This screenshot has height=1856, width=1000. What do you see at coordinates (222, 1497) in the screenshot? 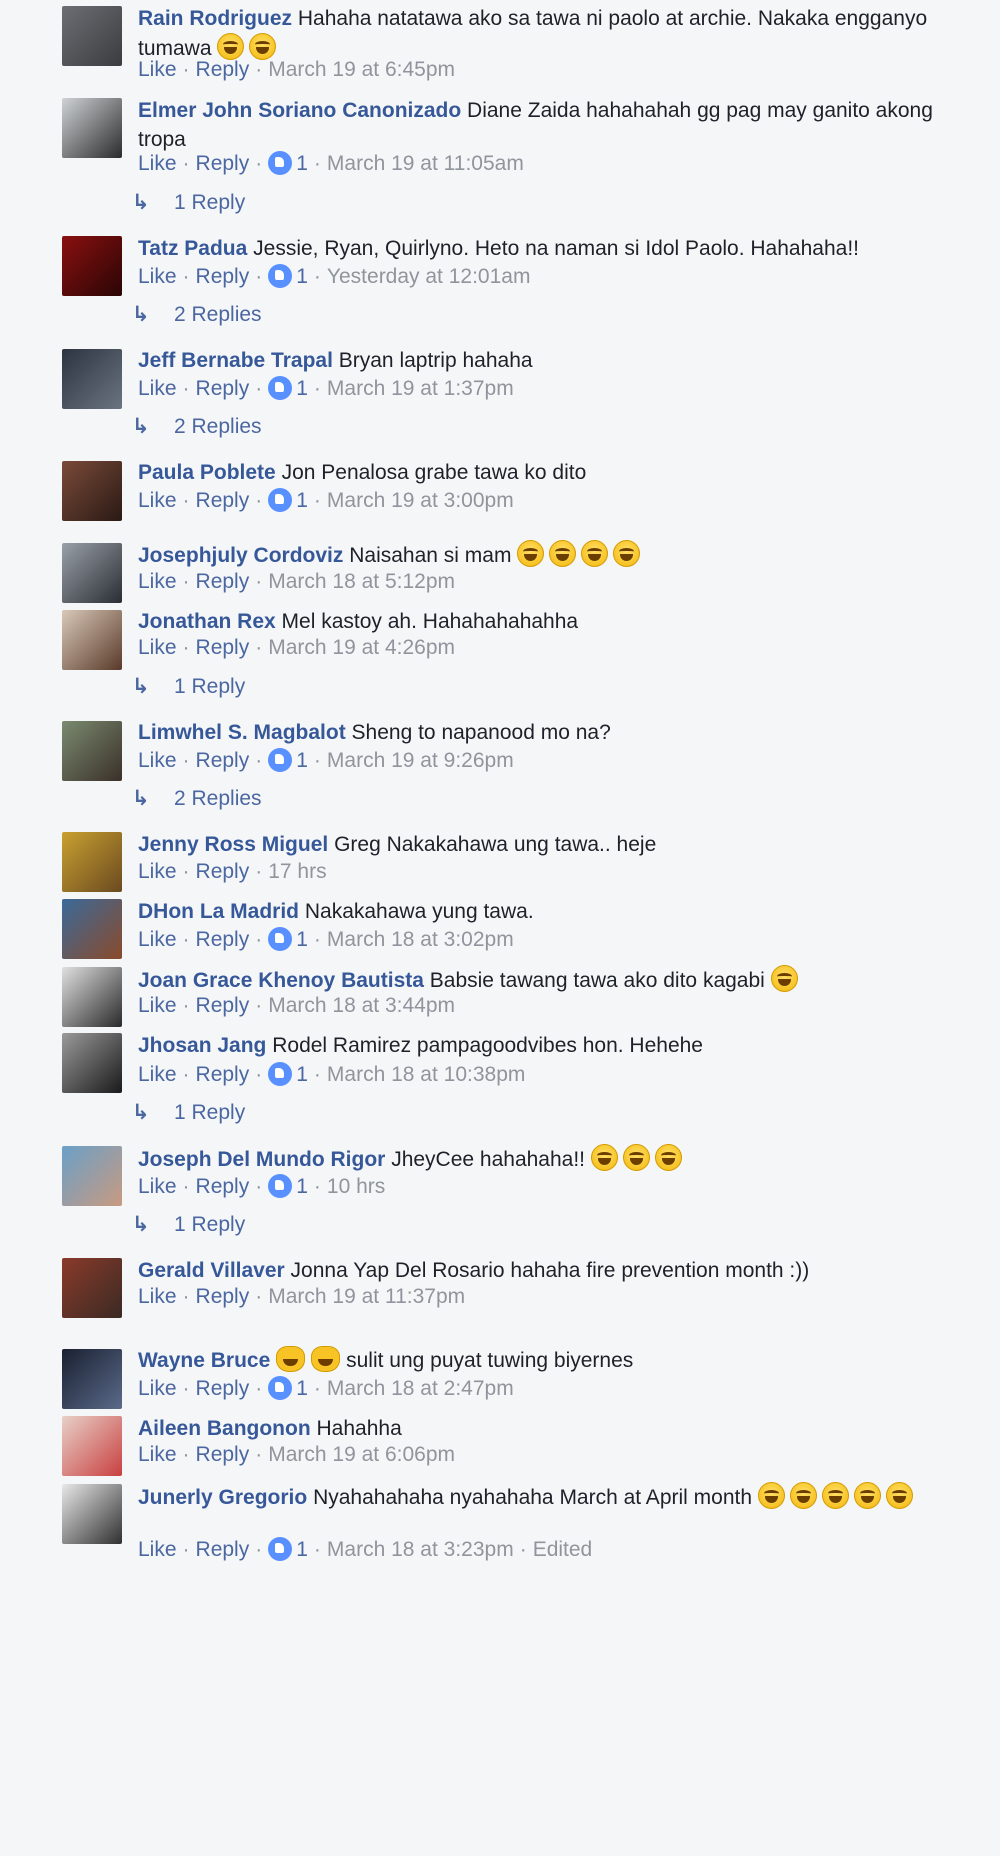
I see `comment-author: Junerly Gregorio` at bounding box center [222, 1497].